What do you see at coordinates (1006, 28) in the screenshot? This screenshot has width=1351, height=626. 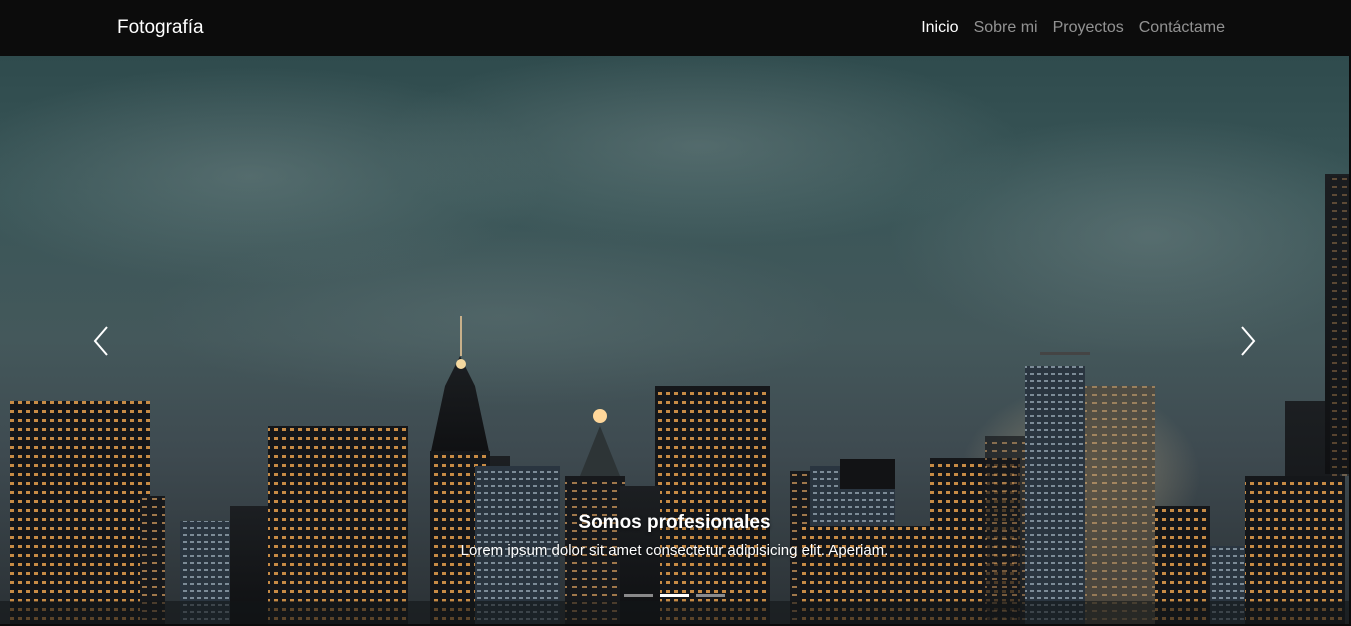 I see `nav-link-sobre-mi: Sobre mi` at bounding box center [1006, 28].